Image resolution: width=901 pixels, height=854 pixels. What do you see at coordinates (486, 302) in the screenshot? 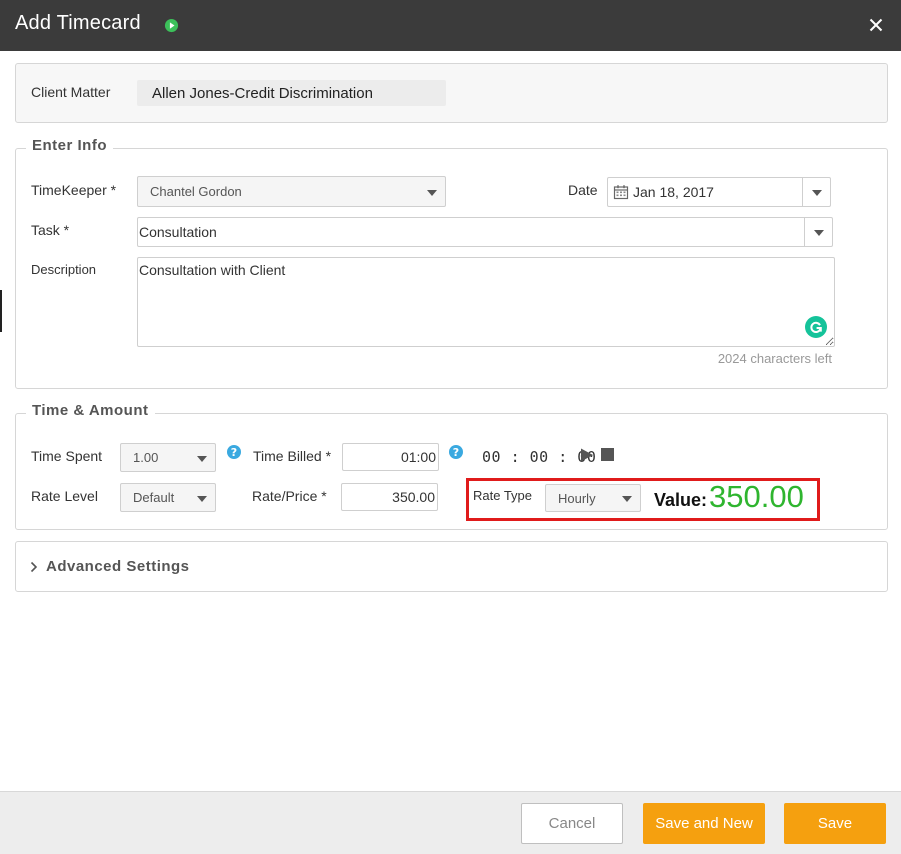
I see `description-textarea: Consultation with Client` at bounding box center [486, 302].